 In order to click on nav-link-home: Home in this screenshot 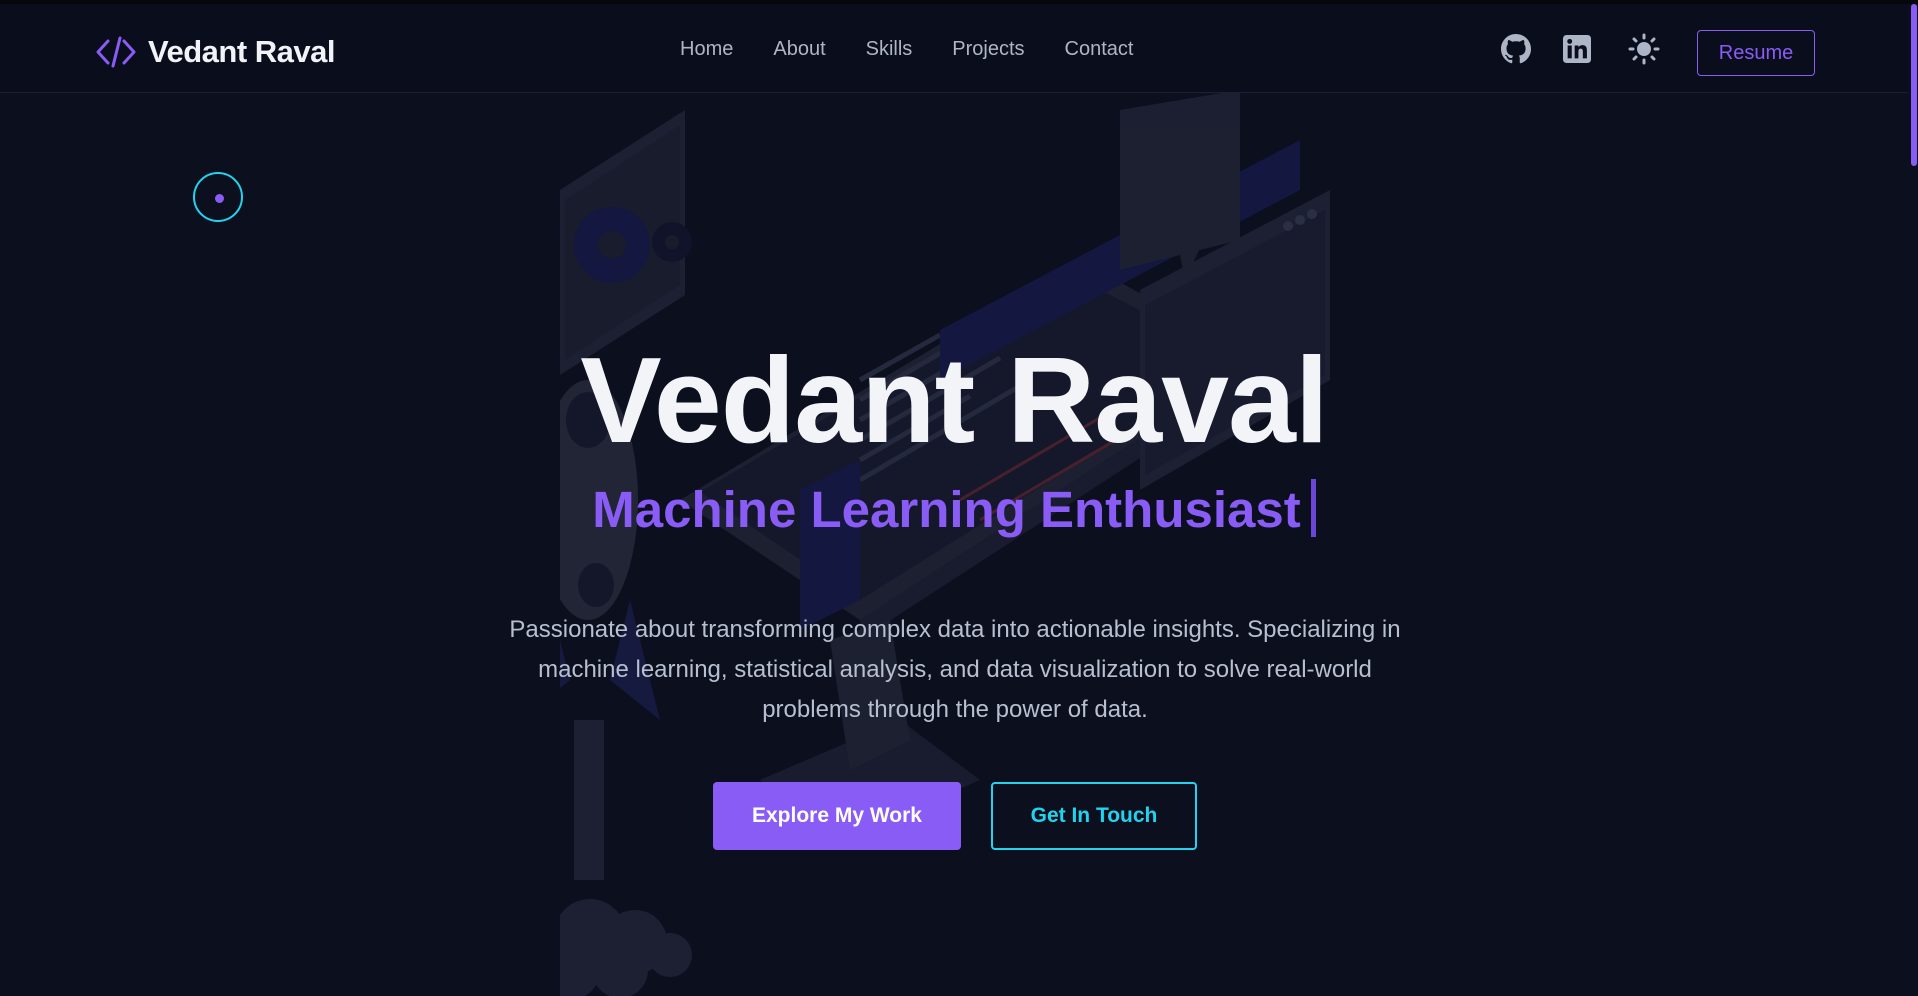, I will do `click(706, 49)`.